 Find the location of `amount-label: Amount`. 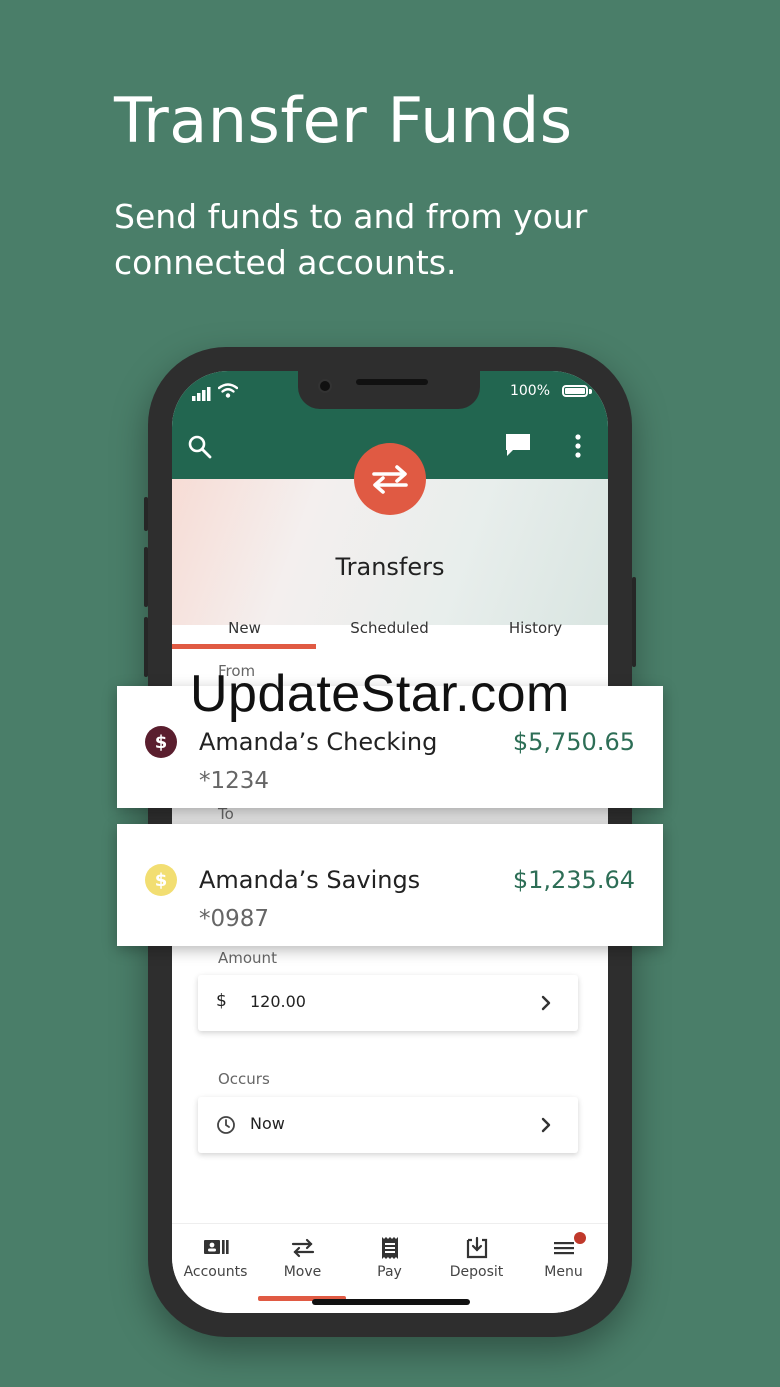

amount-label: Amount is located at coordinates (247, 958).